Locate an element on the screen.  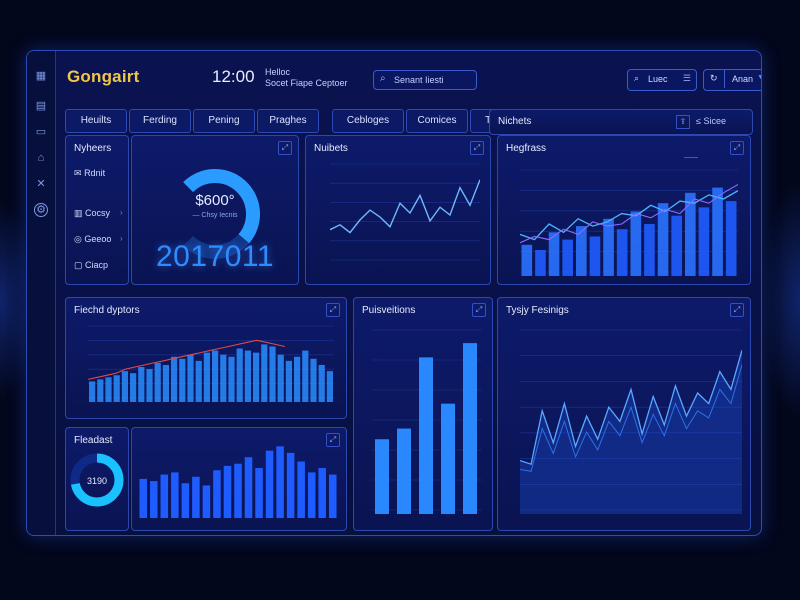
clock-line-2: Socet Fiape Ceptoer is located at coordinates (306, 83).